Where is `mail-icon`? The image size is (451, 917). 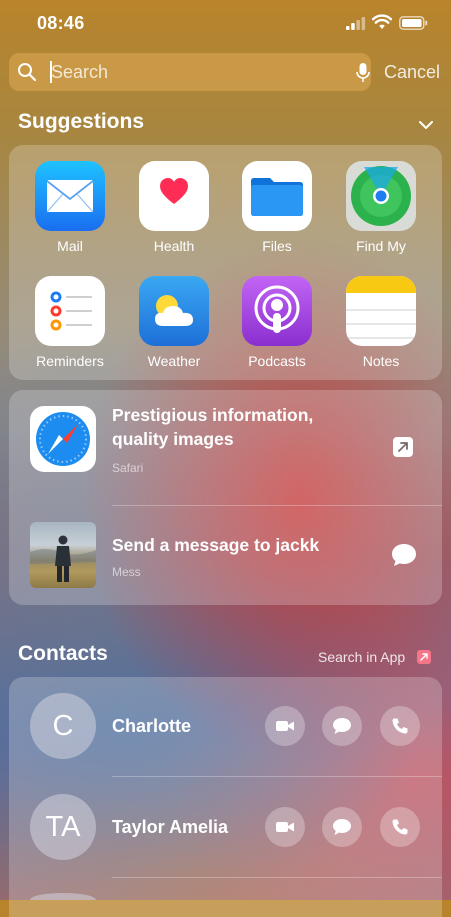
mail-icon is located at coordinates (70, 196).